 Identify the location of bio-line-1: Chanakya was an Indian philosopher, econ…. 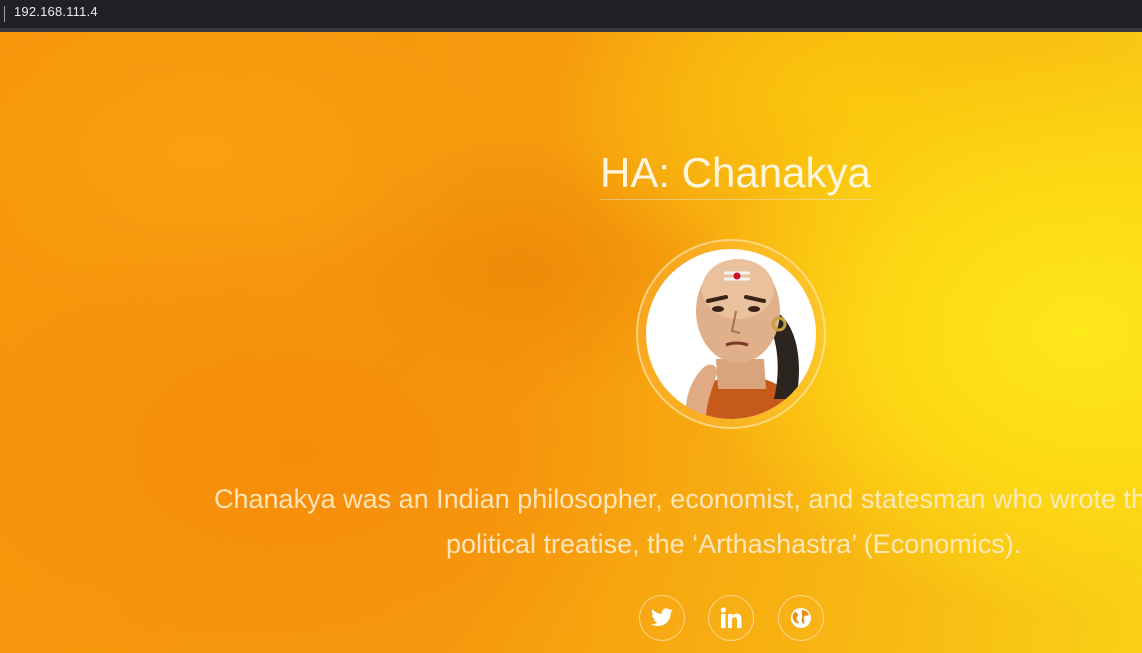
(678, 499).